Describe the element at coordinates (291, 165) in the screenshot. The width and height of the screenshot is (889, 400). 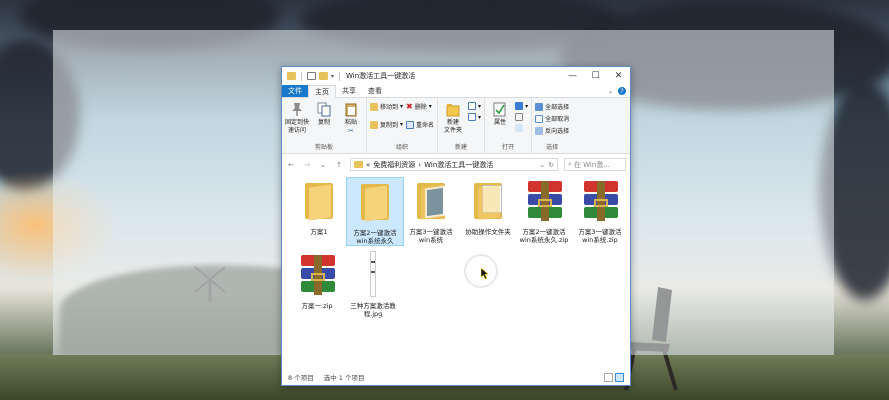
I see `back-button: ←` at that location.